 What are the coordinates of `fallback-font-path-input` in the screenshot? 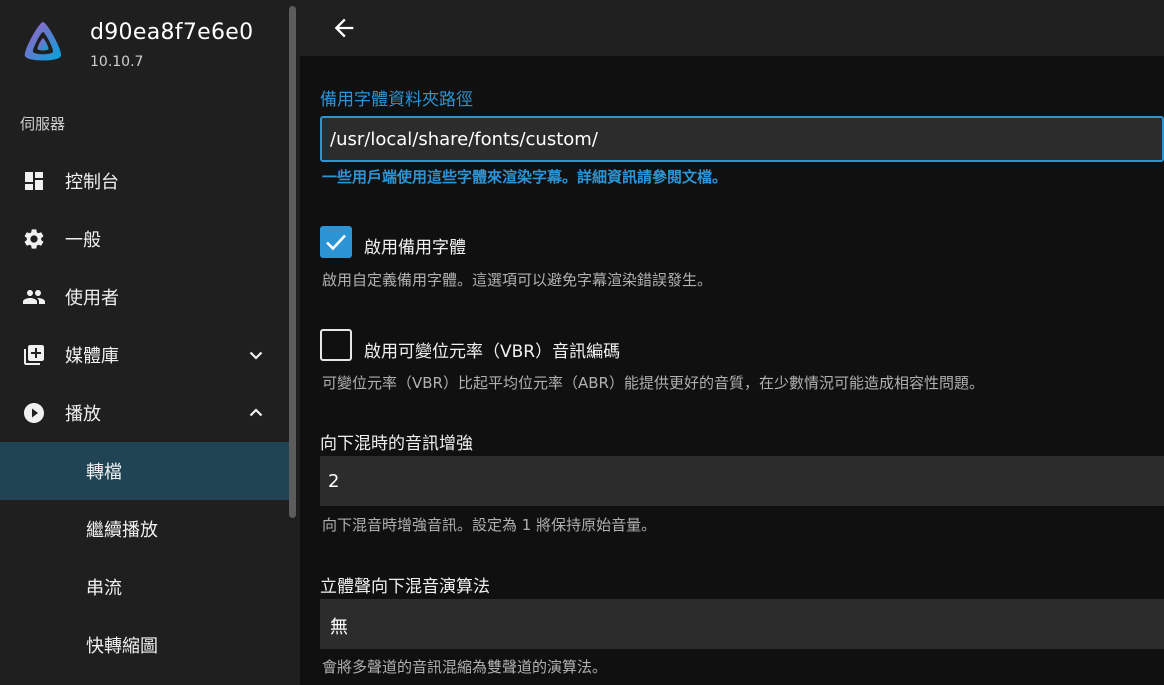 It's located at (742, 139).